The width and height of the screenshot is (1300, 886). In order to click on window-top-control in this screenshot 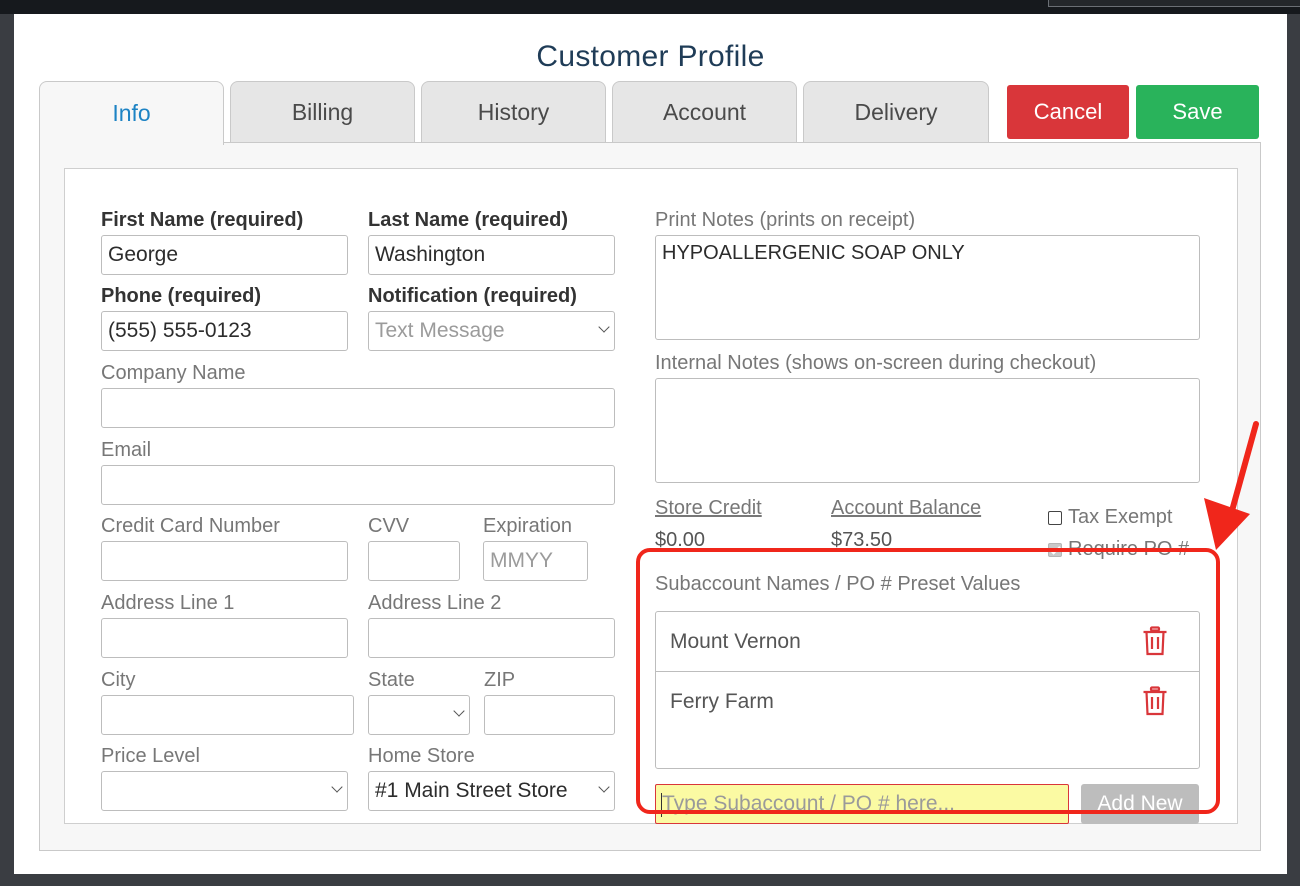, I will do `click(1174, 3)`.